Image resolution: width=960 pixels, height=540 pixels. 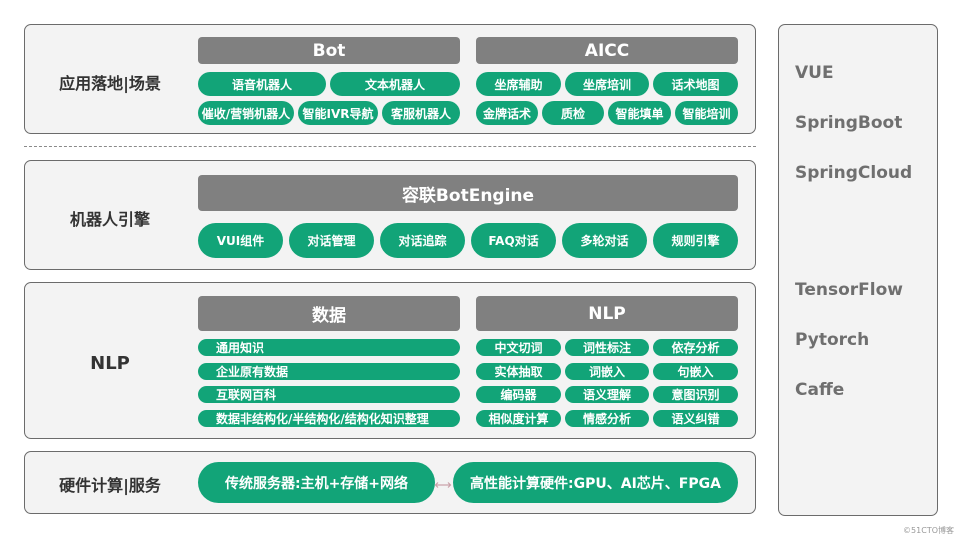 What do you see at coordinates (316, 482) in the screenshot?
I see `hardware-item-traditional-server: 传统服务器:主机+存储+网络` at bounding box center [316, 482].